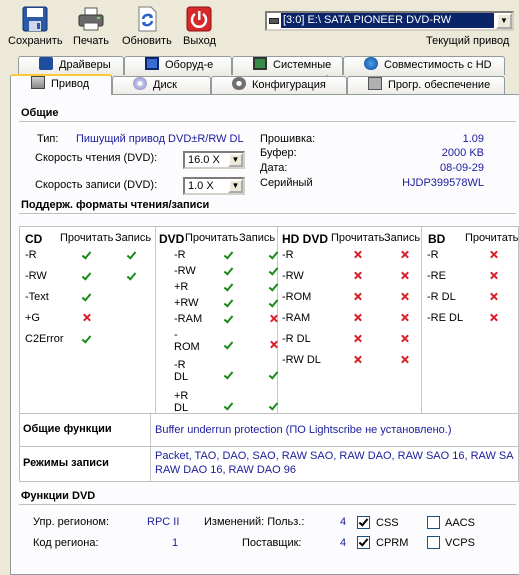 This screenshot has height=575, width=519. What do you see at coordinates (133, 238) in the screenshot?
I see `cd-write-header: Запись` at bounding box center [133, 238].